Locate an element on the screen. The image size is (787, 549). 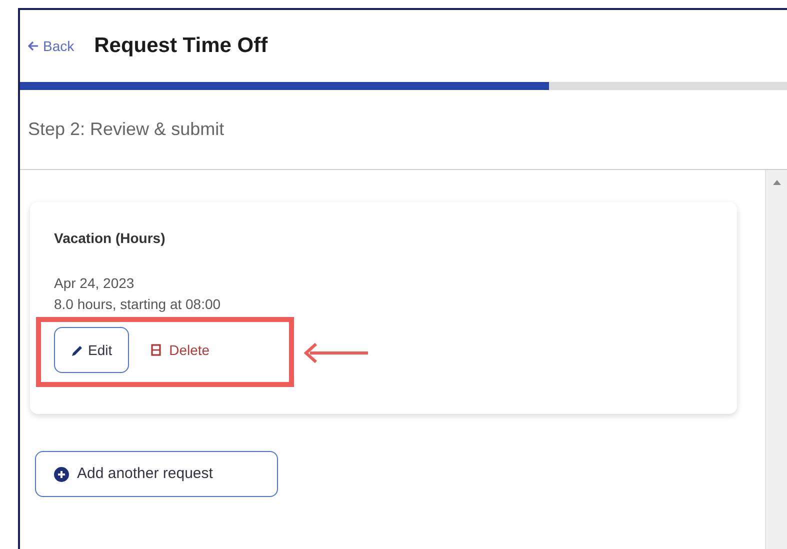
plus-circle-icon is located at coordinates (61, 474).